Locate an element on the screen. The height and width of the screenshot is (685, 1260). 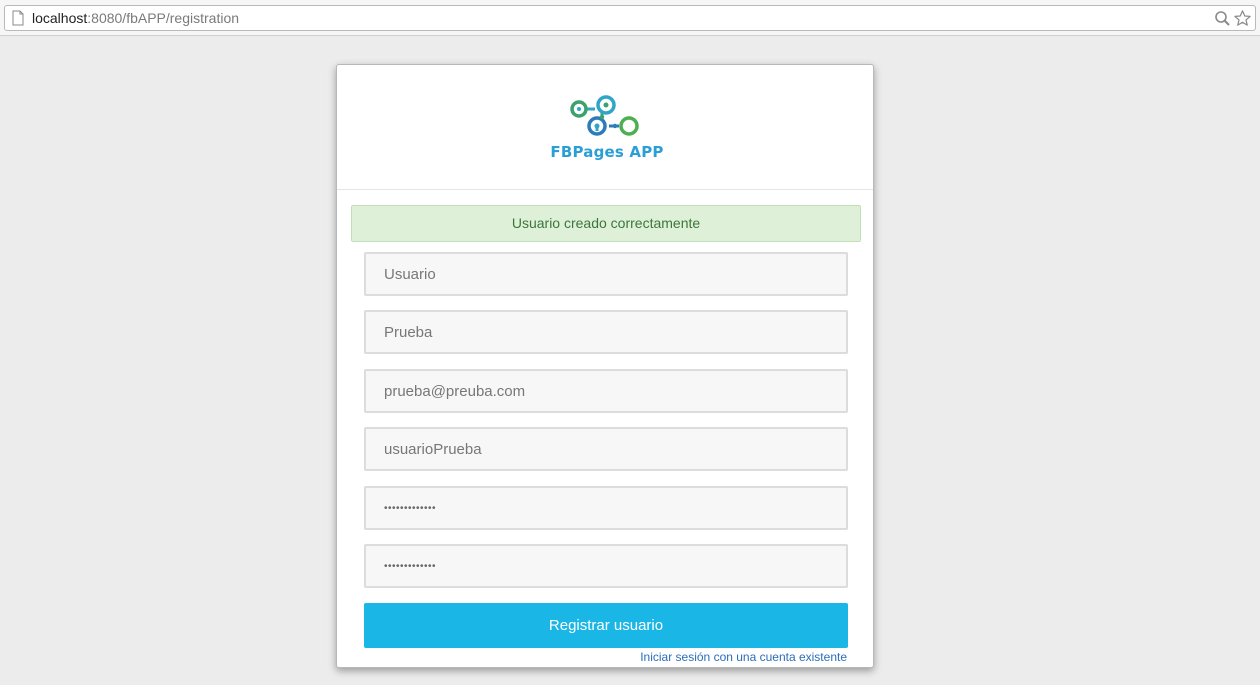
url-text: localhost:8080/fbAPP/registration is located at coordinates (135, 18).